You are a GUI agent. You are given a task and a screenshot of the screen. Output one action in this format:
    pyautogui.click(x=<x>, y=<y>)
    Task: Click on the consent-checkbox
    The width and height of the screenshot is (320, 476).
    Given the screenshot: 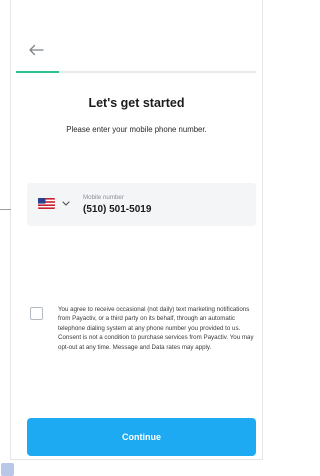 What is the action you would take?
    pyautogui.click(x=36, y=313)
    